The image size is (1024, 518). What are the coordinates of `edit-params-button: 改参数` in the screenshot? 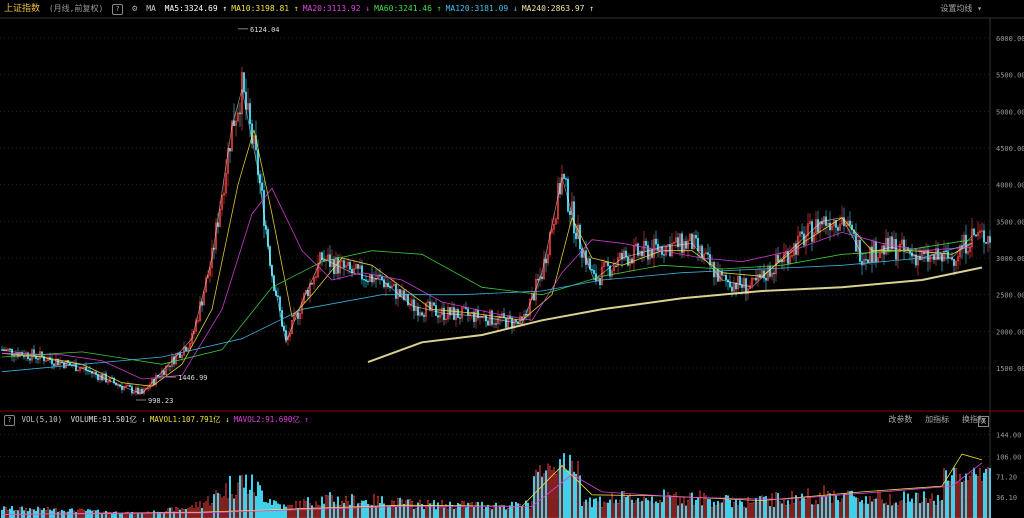 It's located at (900, 419).